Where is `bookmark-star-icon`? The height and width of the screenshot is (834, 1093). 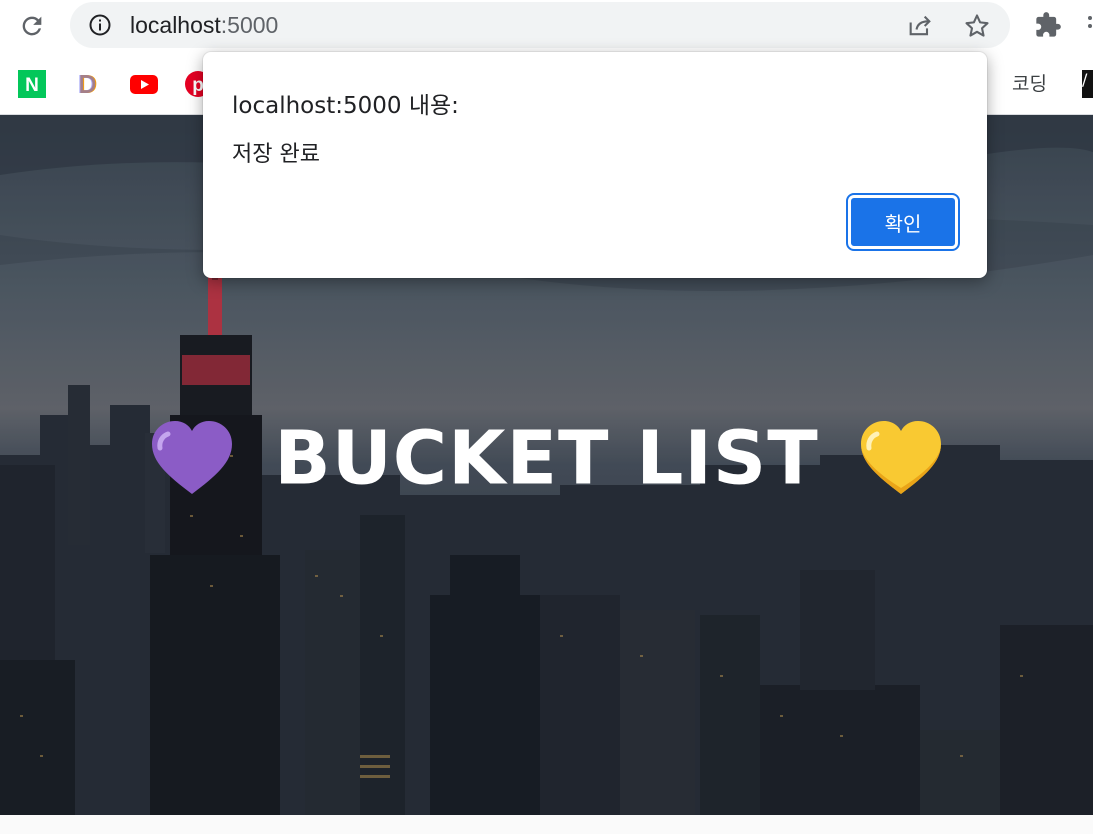
bookmark-star-icon is located at coordinates (977, 26).